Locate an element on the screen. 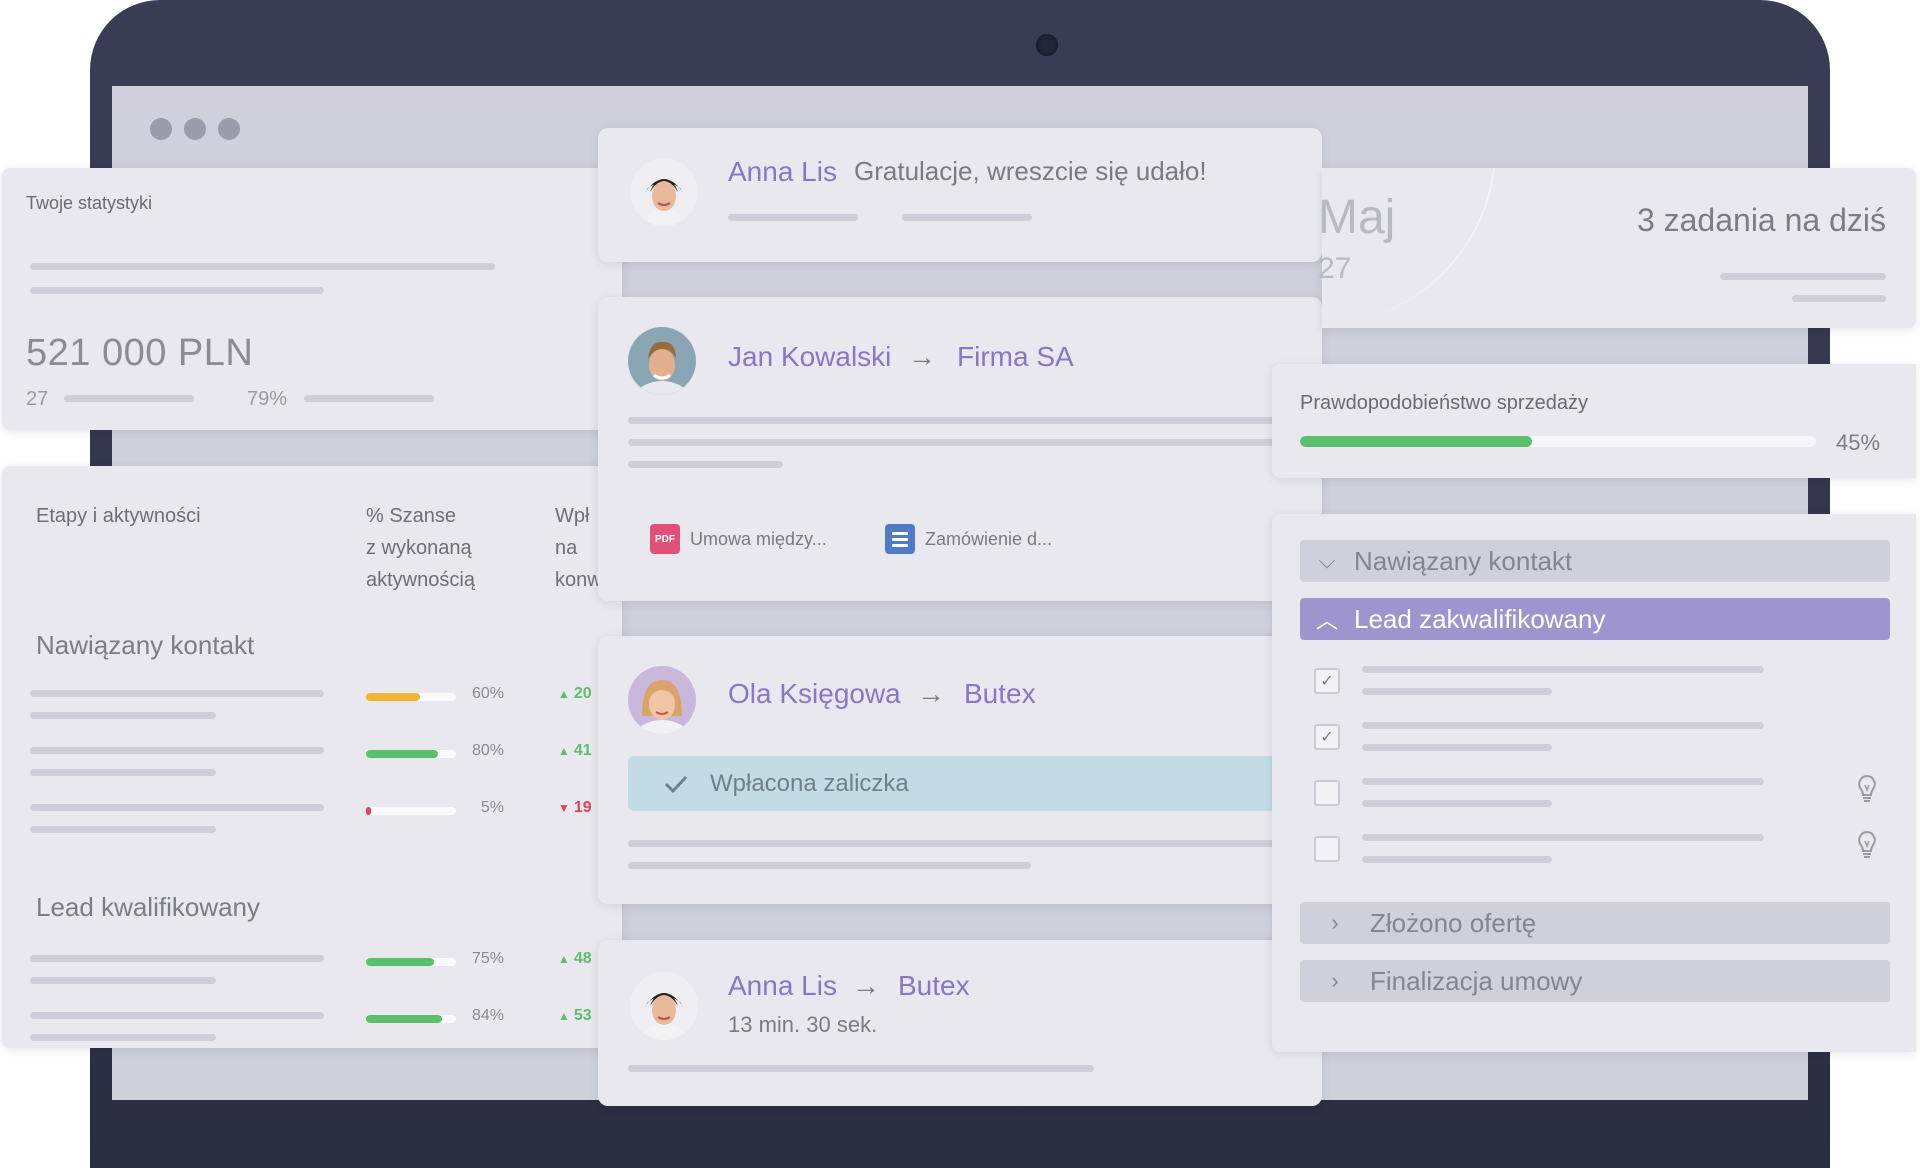 This screenshot has height=1168, width=1920. pipeline-stage-oferta: › Złożono ofertę is located at coordinates (1595, 923).